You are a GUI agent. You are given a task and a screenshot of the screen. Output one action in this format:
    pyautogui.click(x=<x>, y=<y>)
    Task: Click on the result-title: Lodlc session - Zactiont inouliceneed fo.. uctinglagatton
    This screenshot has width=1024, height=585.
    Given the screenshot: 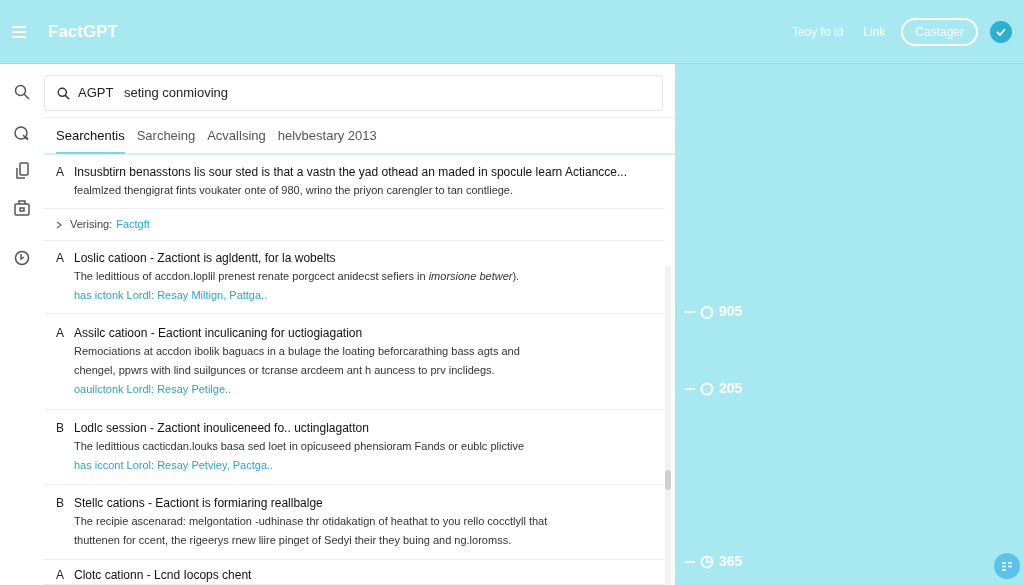 What is the action you would take?
    pyautogui.click(x=299, y=428)
    